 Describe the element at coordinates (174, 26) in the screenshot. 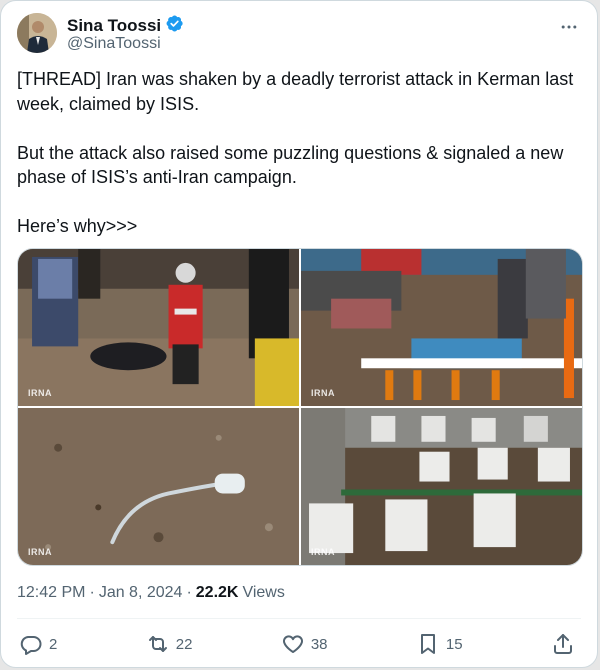

I see `verified-badge-icon` at that location.